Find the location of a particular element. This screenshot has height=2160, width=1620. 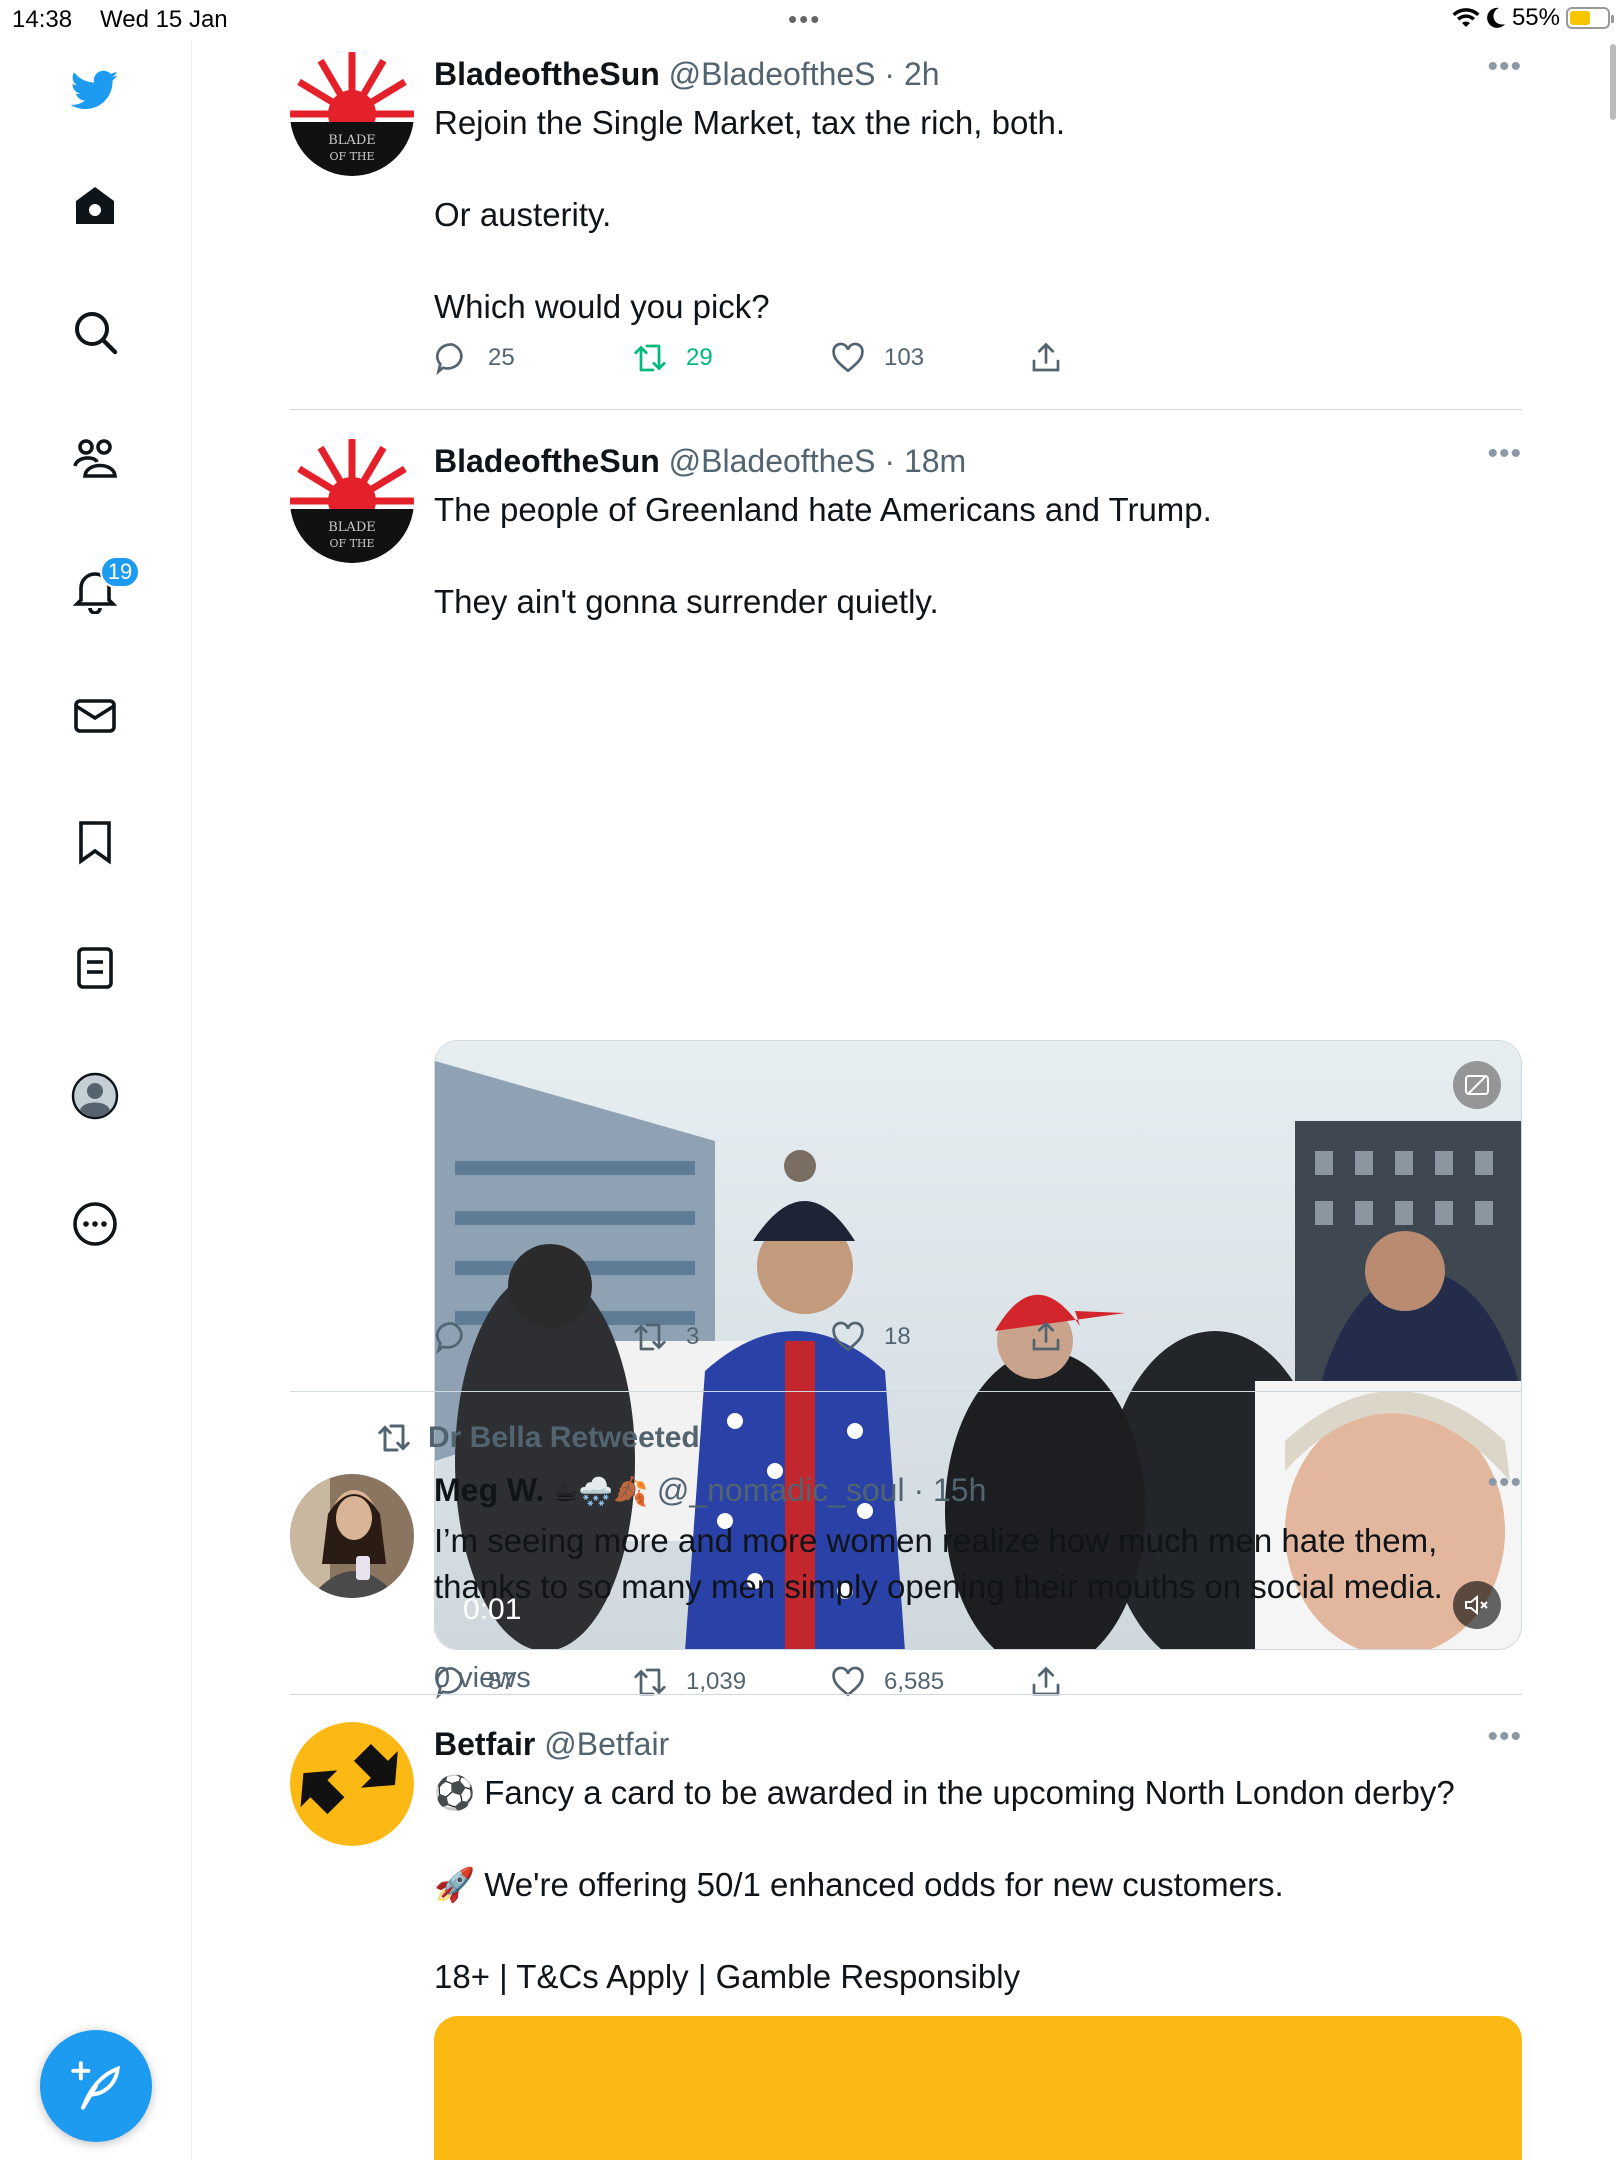

reply-button: 25 is located at coordinates (474, 358).